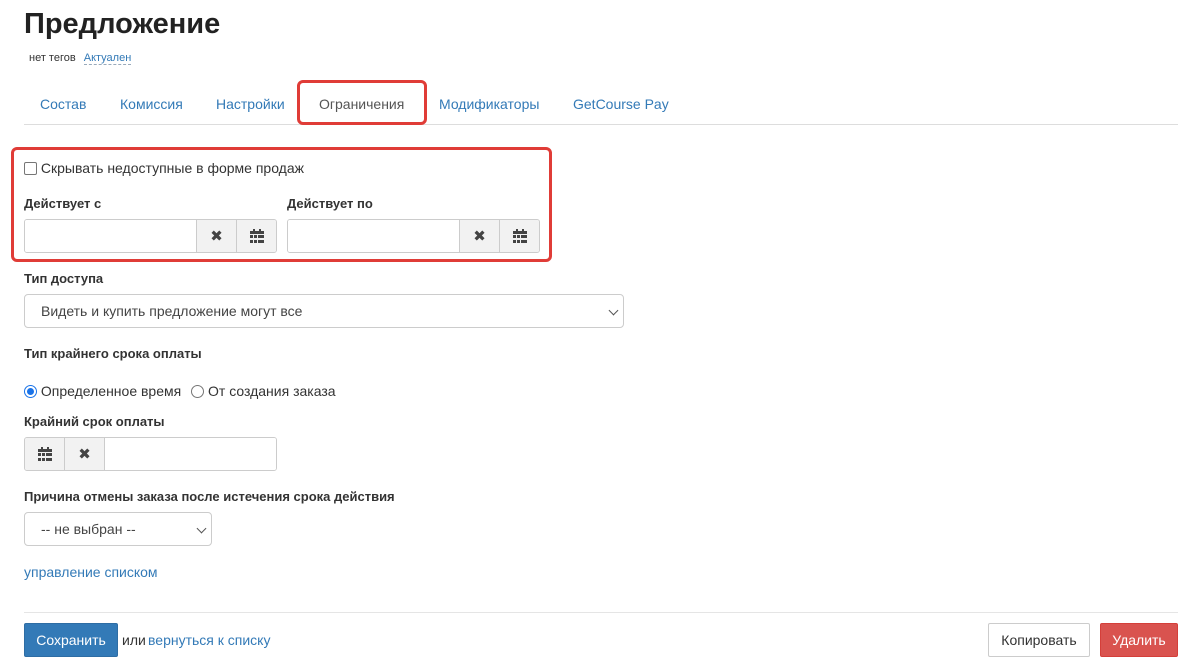 The width and height of the screenshot is (1199, 662). I want to click on valid-to-input, so click(373, 236).